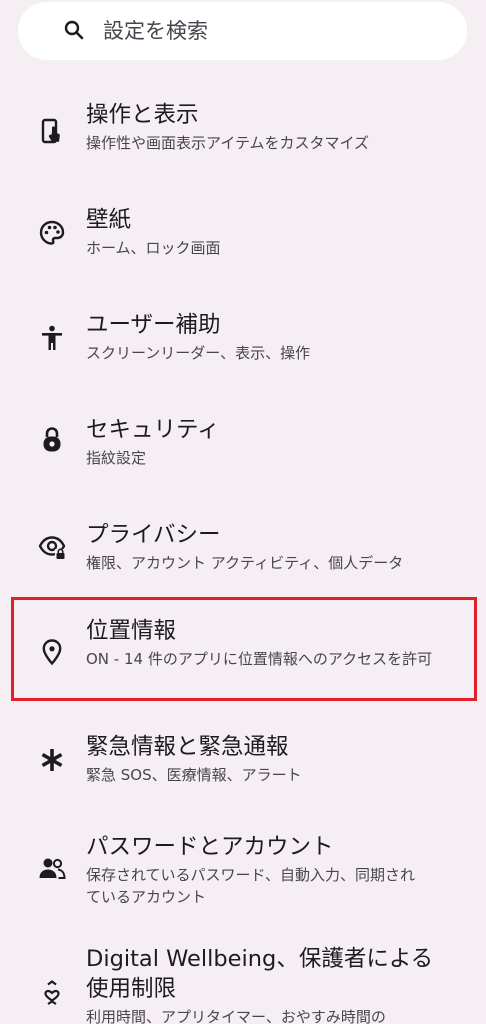  I want to click on settings-item-summary: 指紋設定, so click(116, 458).